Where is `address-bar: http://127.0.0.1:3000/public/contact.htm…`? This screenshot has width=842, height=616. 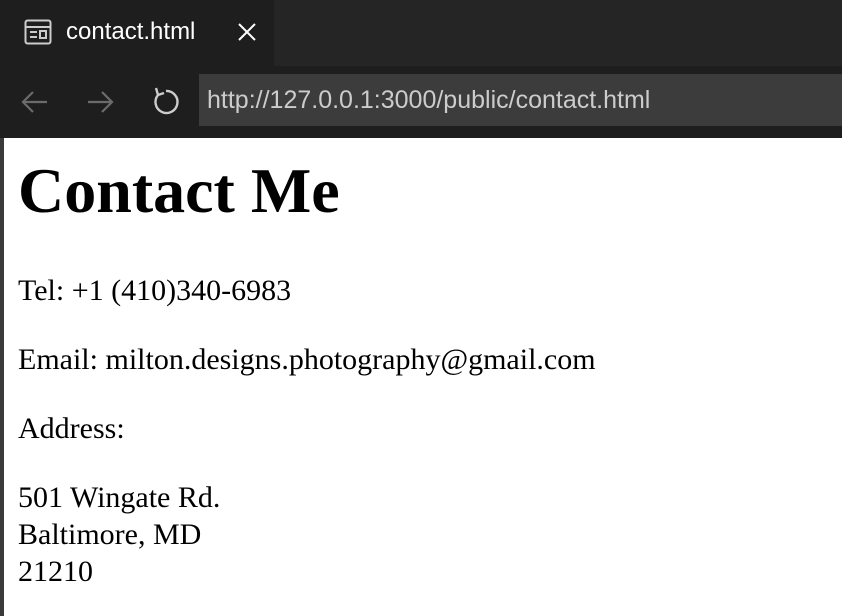 address-bar: http://127.0.0.1:3000/public/contact.htm… is located at coordinates (520, 100).